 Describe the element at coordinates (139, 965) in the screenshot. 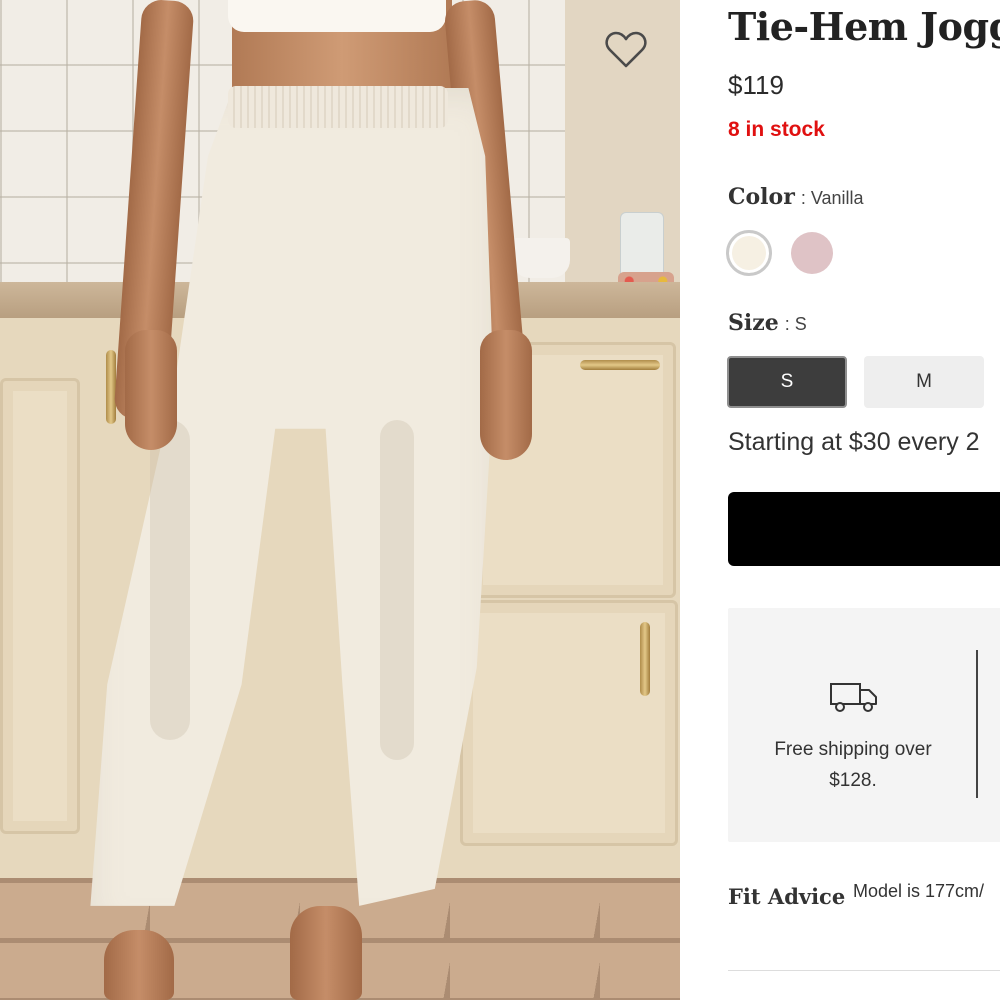

I see `model-foot-left` at that location.